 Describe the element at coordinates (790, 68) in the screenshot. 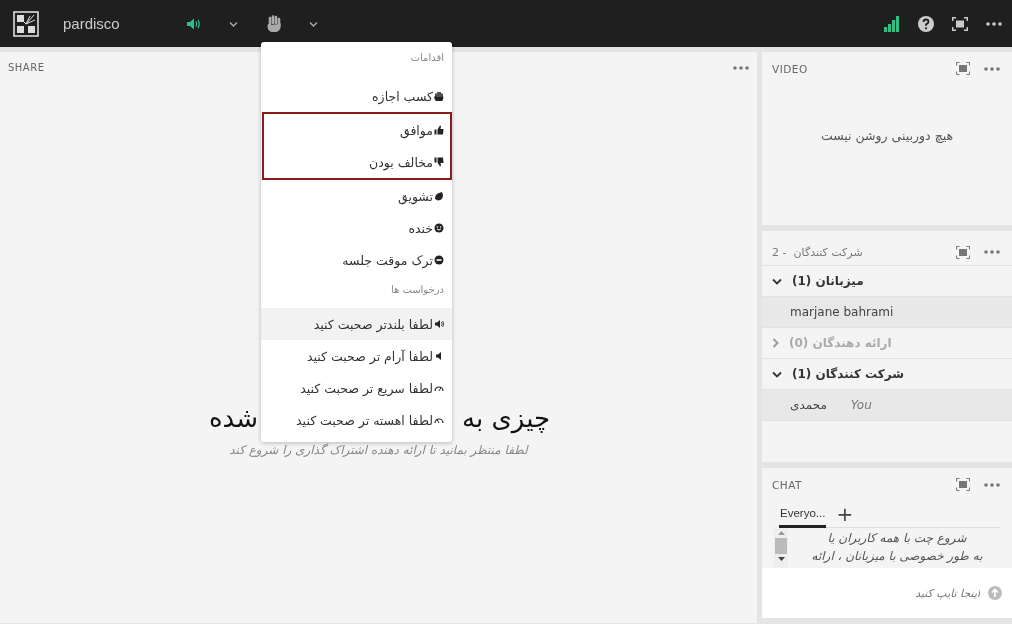

I see `panel-title: VIDEO` at that location.